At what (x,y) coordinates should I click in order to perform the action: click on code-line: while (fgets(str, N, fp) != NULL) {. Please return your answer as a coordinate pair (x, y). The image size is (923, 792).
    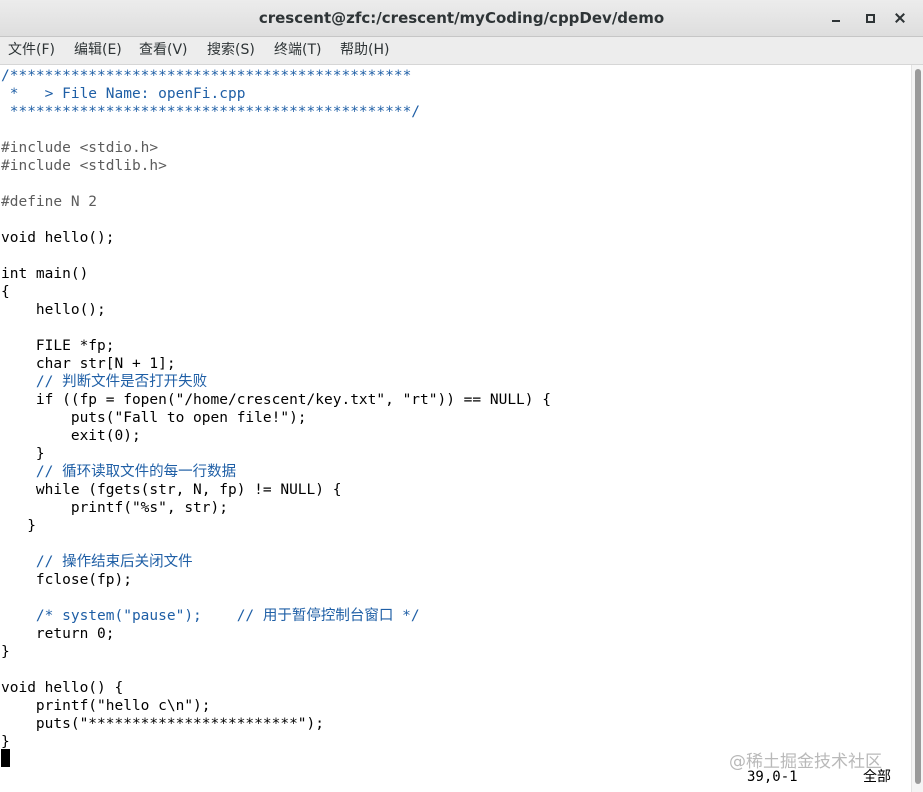
    Looking at the image, I should click on (171, 490).